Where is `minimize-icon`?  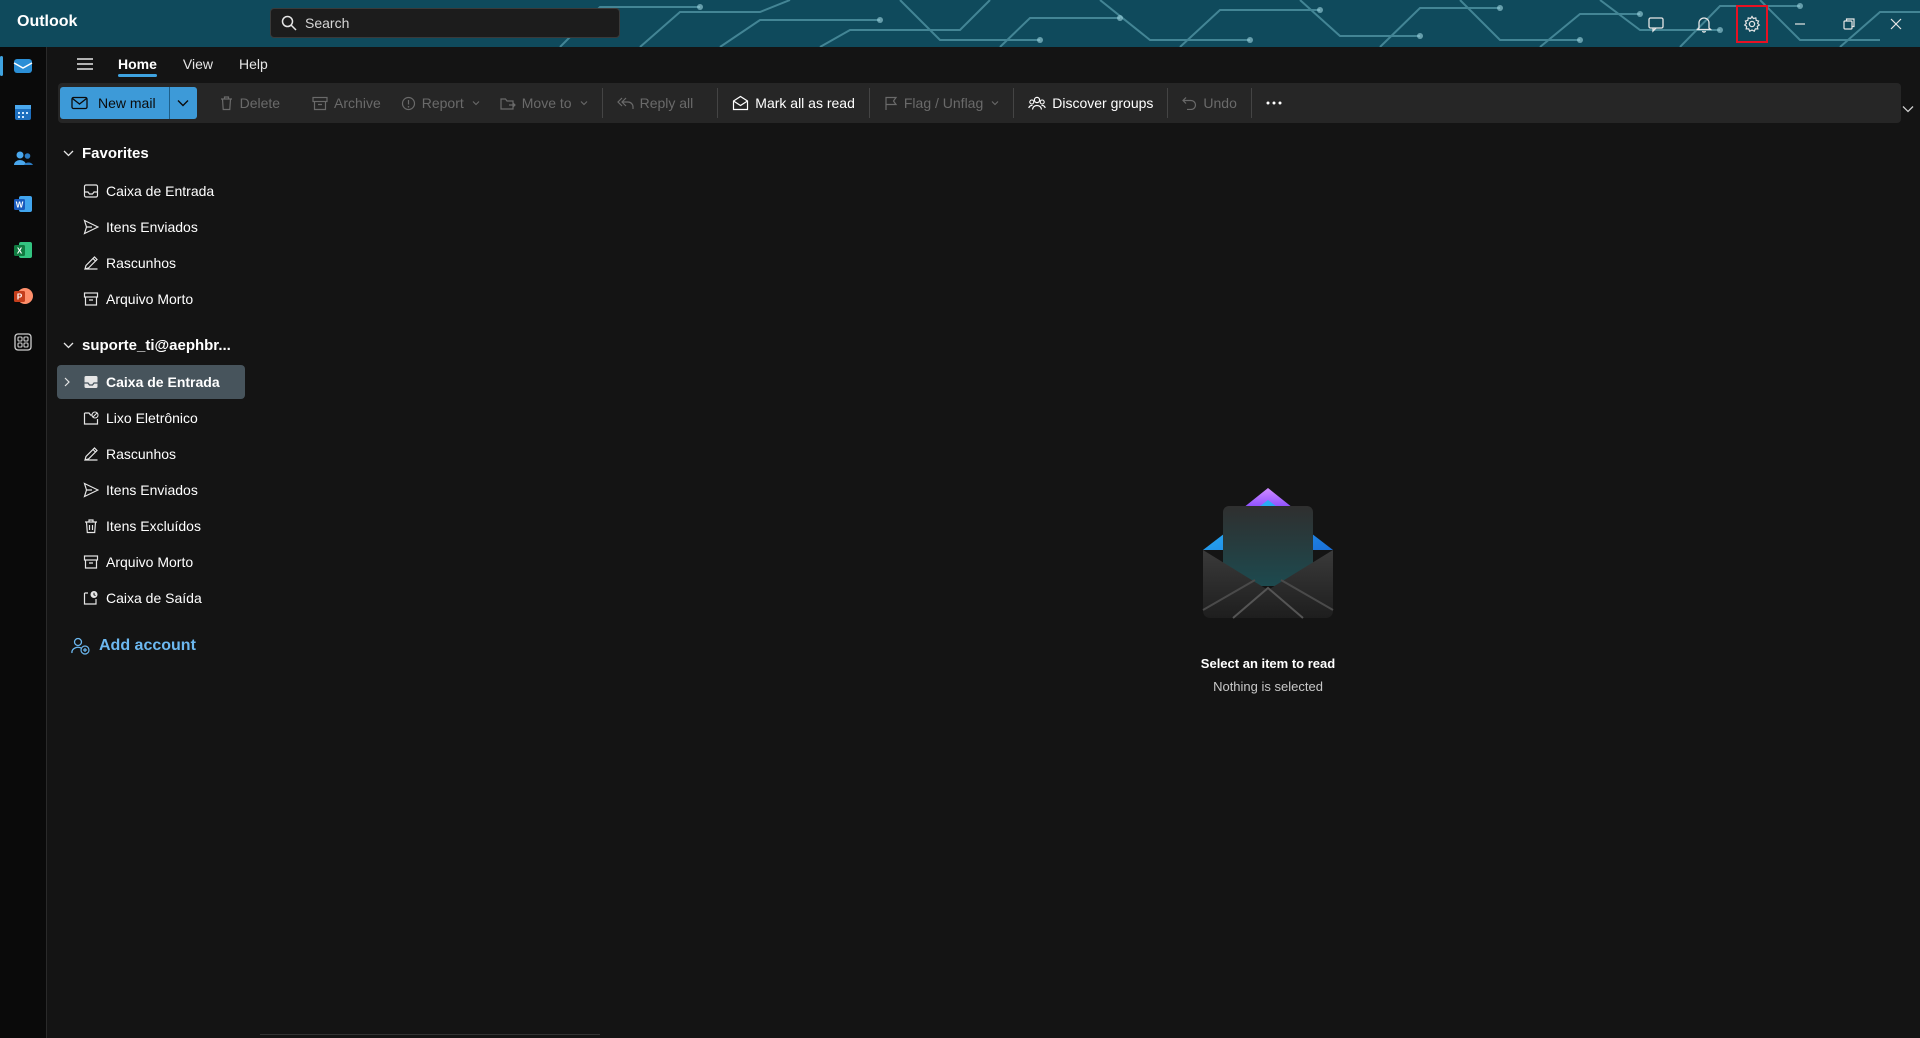
minimize-icon is located at coordinates (1800, 24).